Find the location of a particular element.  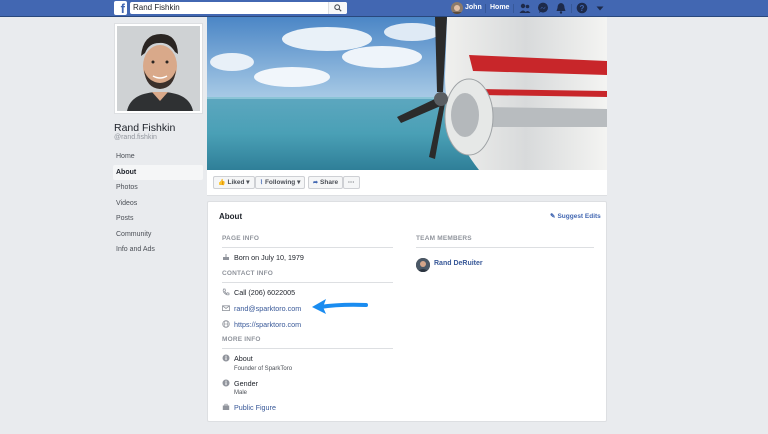

gender-value: Male is located at coordinates (241, 393).